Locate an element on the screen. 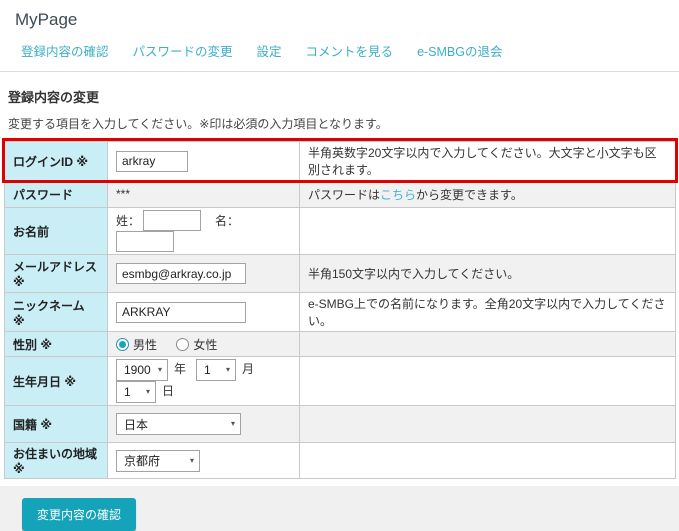  year-unit-label: 年 is located at coordinates (180, 369).